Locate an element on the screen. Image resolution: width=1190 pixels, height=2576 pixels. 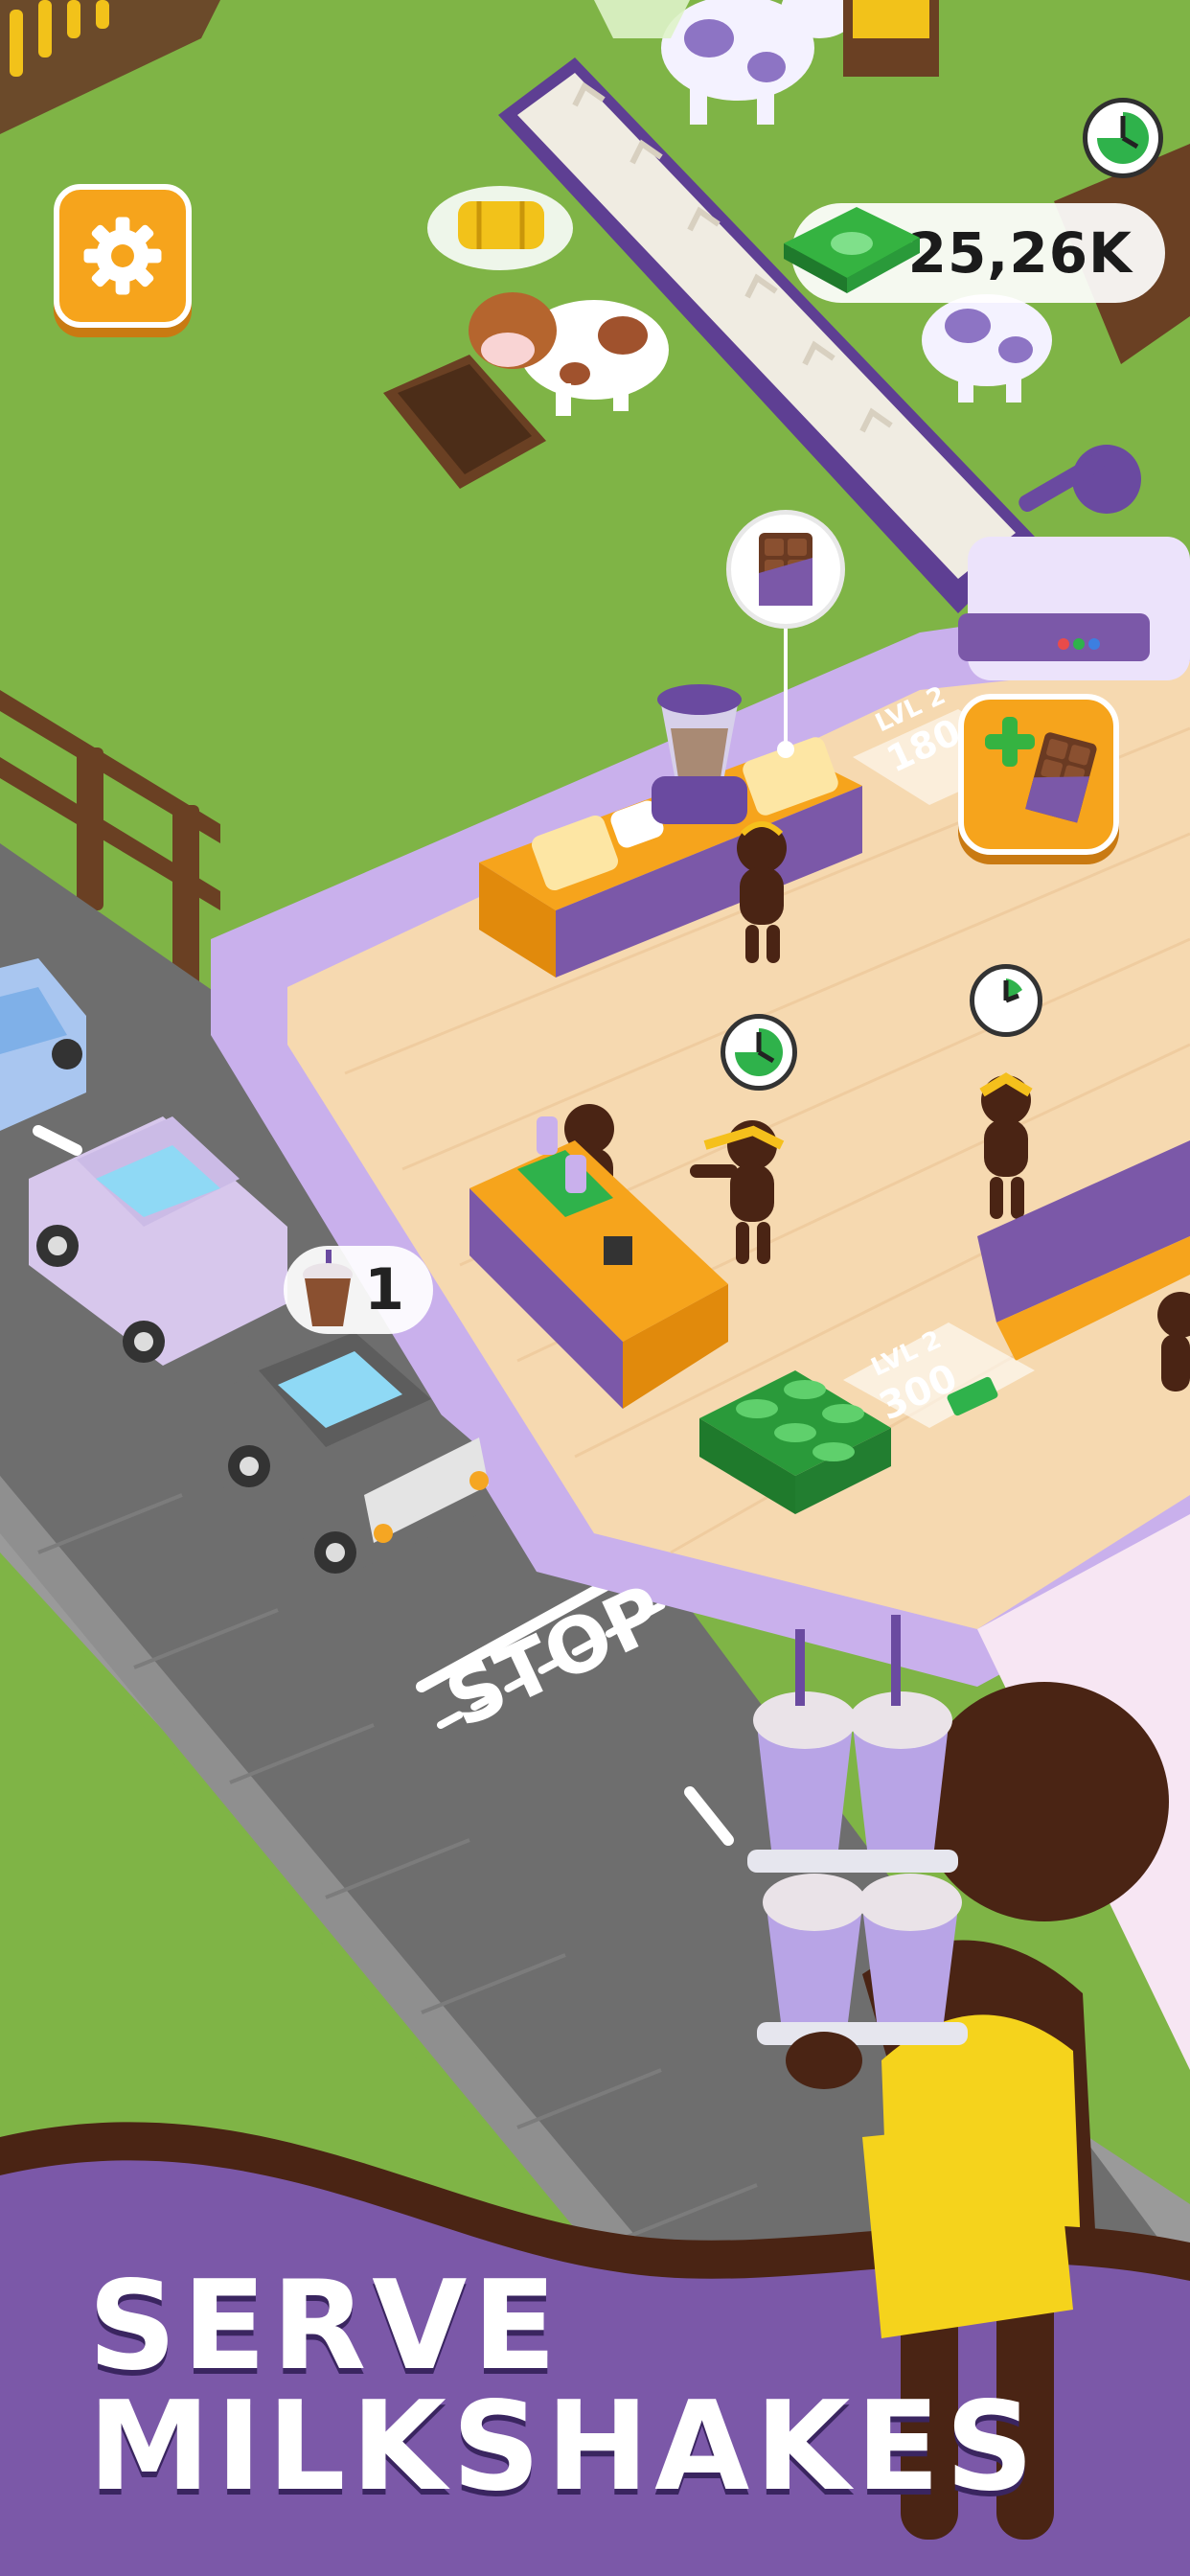
settings-button is located at coordinates (123, 256).